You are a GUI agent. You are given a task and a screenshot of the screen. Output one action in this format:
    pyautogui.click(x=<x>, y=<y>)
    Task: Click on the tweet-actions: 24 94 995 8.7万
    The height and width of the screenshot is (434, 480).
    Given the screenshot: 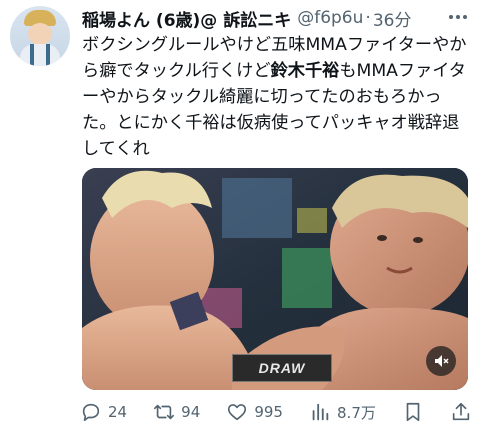 What is the action you would take?
    pyautogui.click(x=276, y=412)
    